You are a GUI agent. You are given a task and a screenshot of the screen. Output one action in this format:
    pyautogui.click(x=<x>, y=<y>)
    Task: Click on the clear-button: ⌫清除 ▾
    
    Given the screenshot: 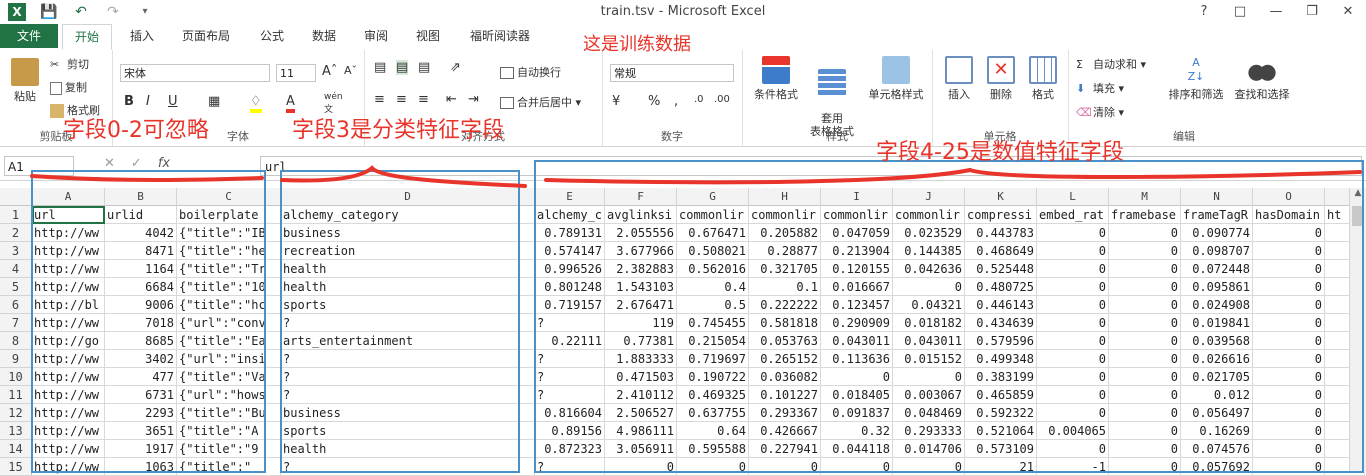 What is the action you would take?
    pyautogui.click(x=1100, y=112)
    